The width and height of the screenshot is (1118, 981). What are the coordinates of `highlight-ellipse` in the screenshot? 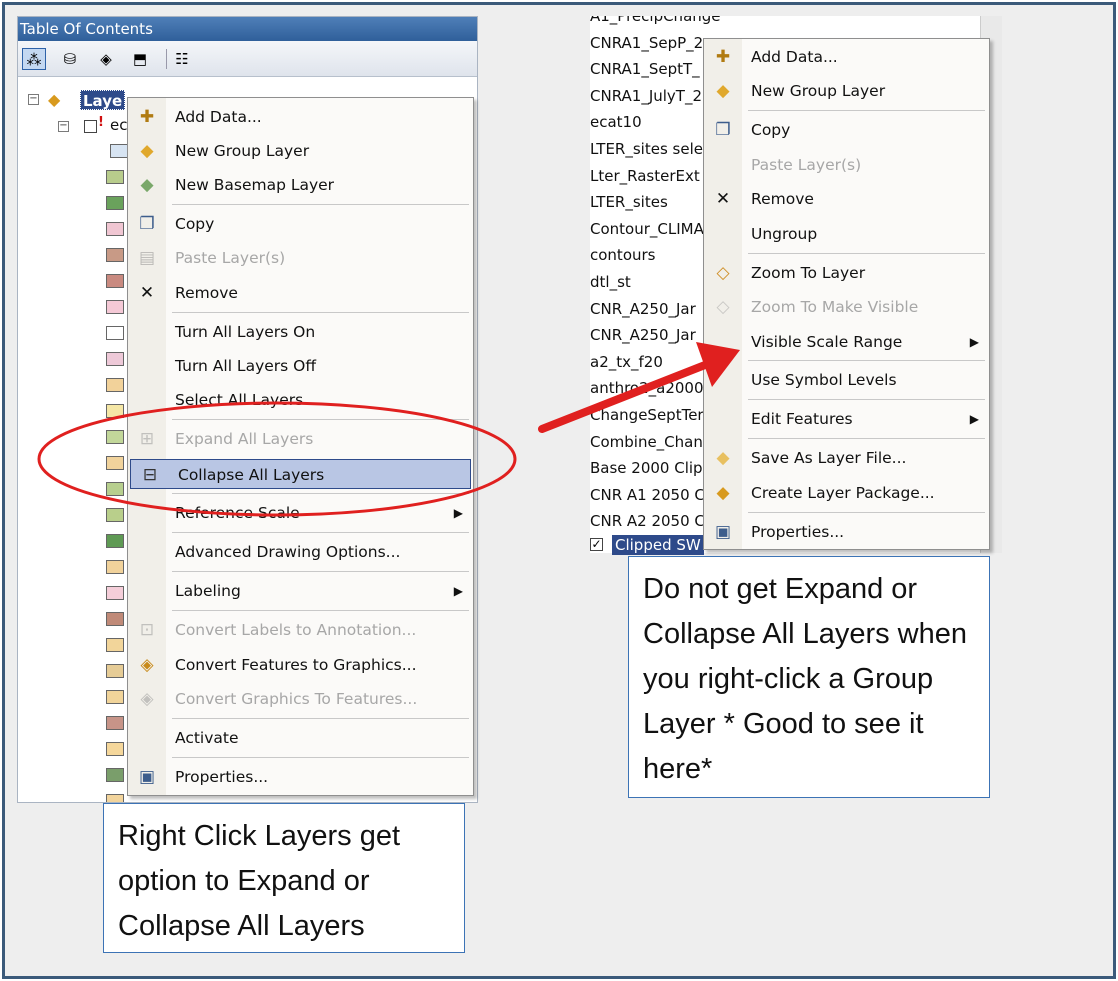 It's located at (277, 459).